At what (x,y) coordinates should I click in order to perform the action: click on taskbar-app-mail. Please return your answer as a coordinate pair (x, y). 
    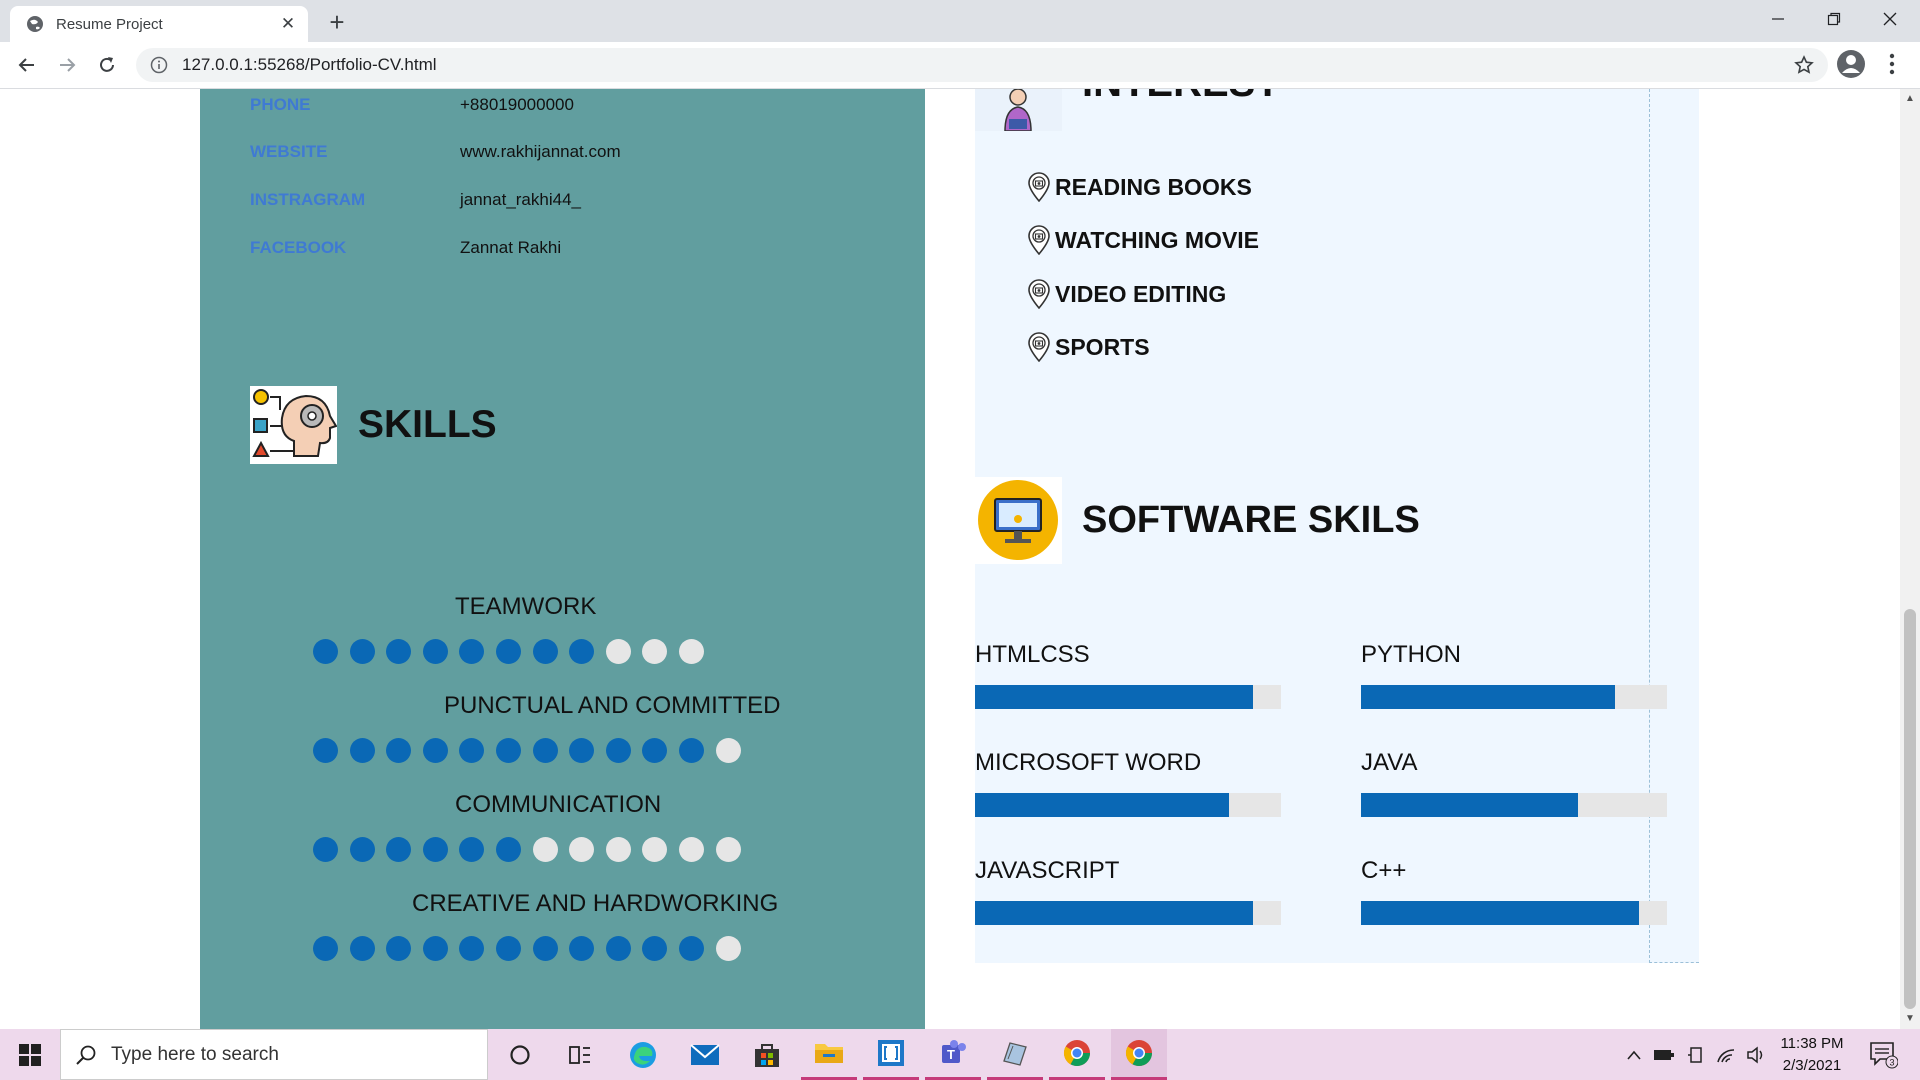
    Looking at the image, I should click on (705, 1054).